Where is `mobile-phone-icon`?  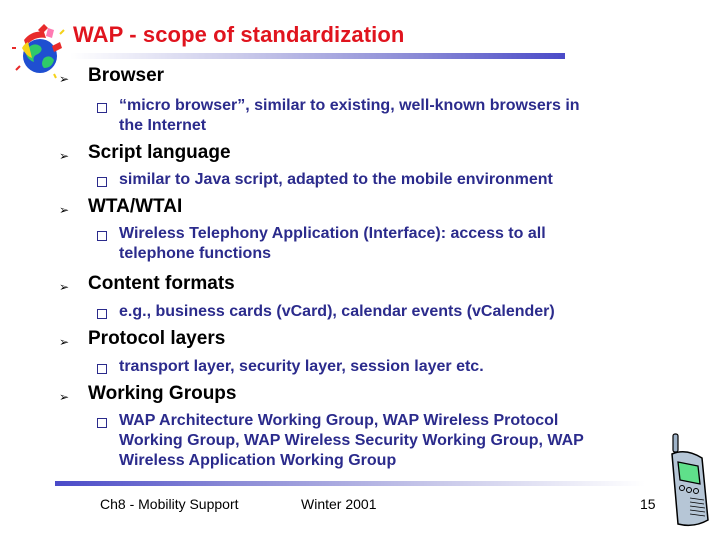 mobile-phone-icon is located at coordinates (690, 480).